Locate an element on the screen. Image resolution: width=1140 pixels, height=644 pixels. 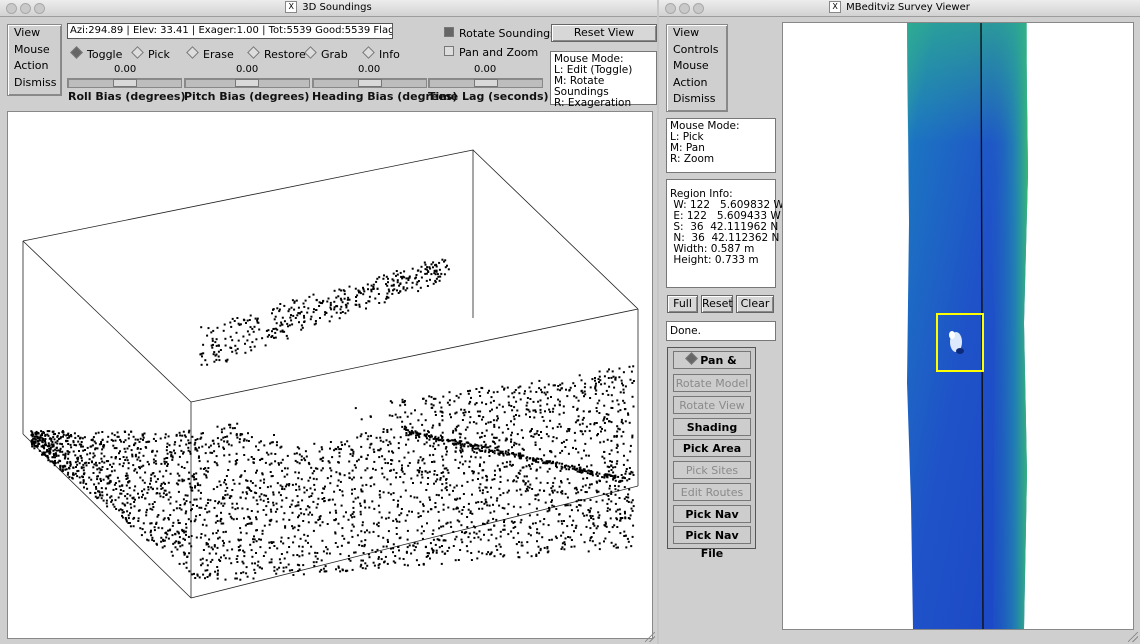
window-title: 3D Soundings is located at coordinates (337, 7).